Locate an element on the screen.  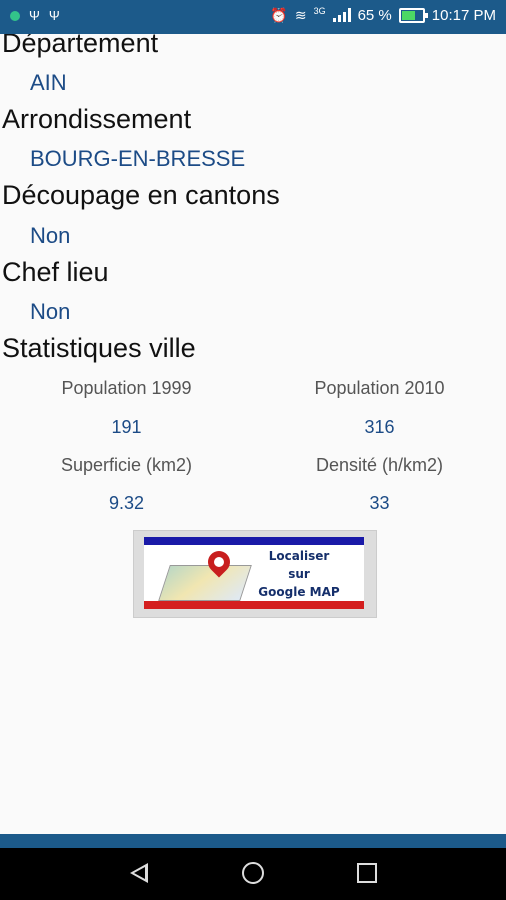
arrondissement-value: BOURG-EN-BRESSE is located at coordinates (138, 158).